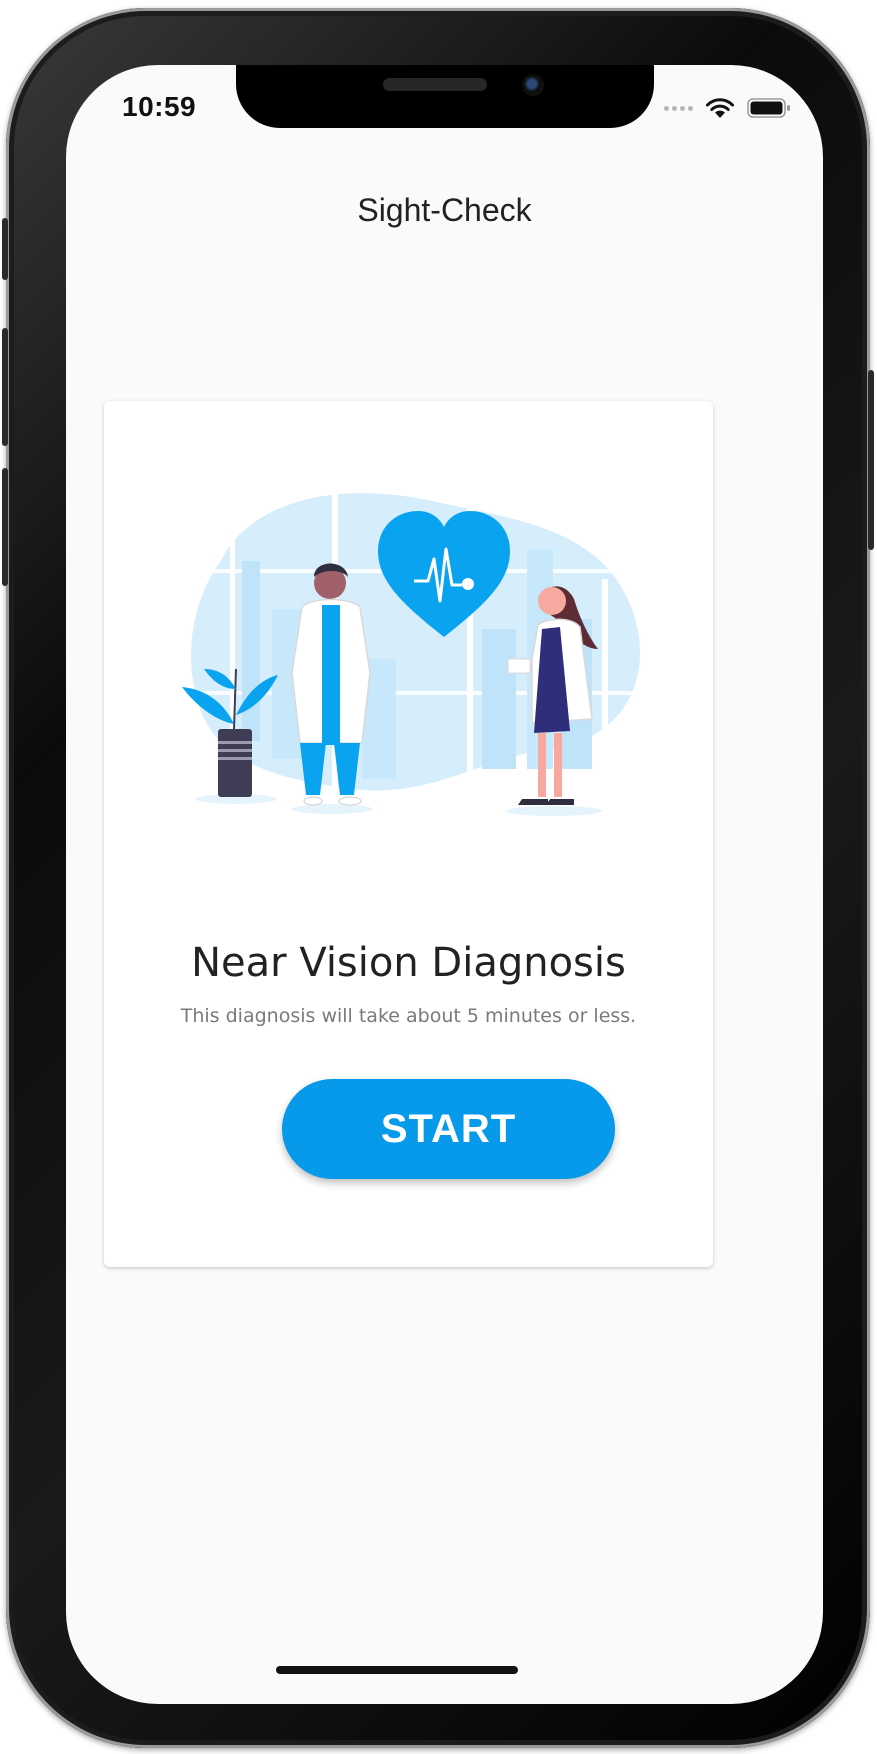 This screenshot has height=1754, width=877. I want to click on page-title: Sight-Check, so click(444, 210).